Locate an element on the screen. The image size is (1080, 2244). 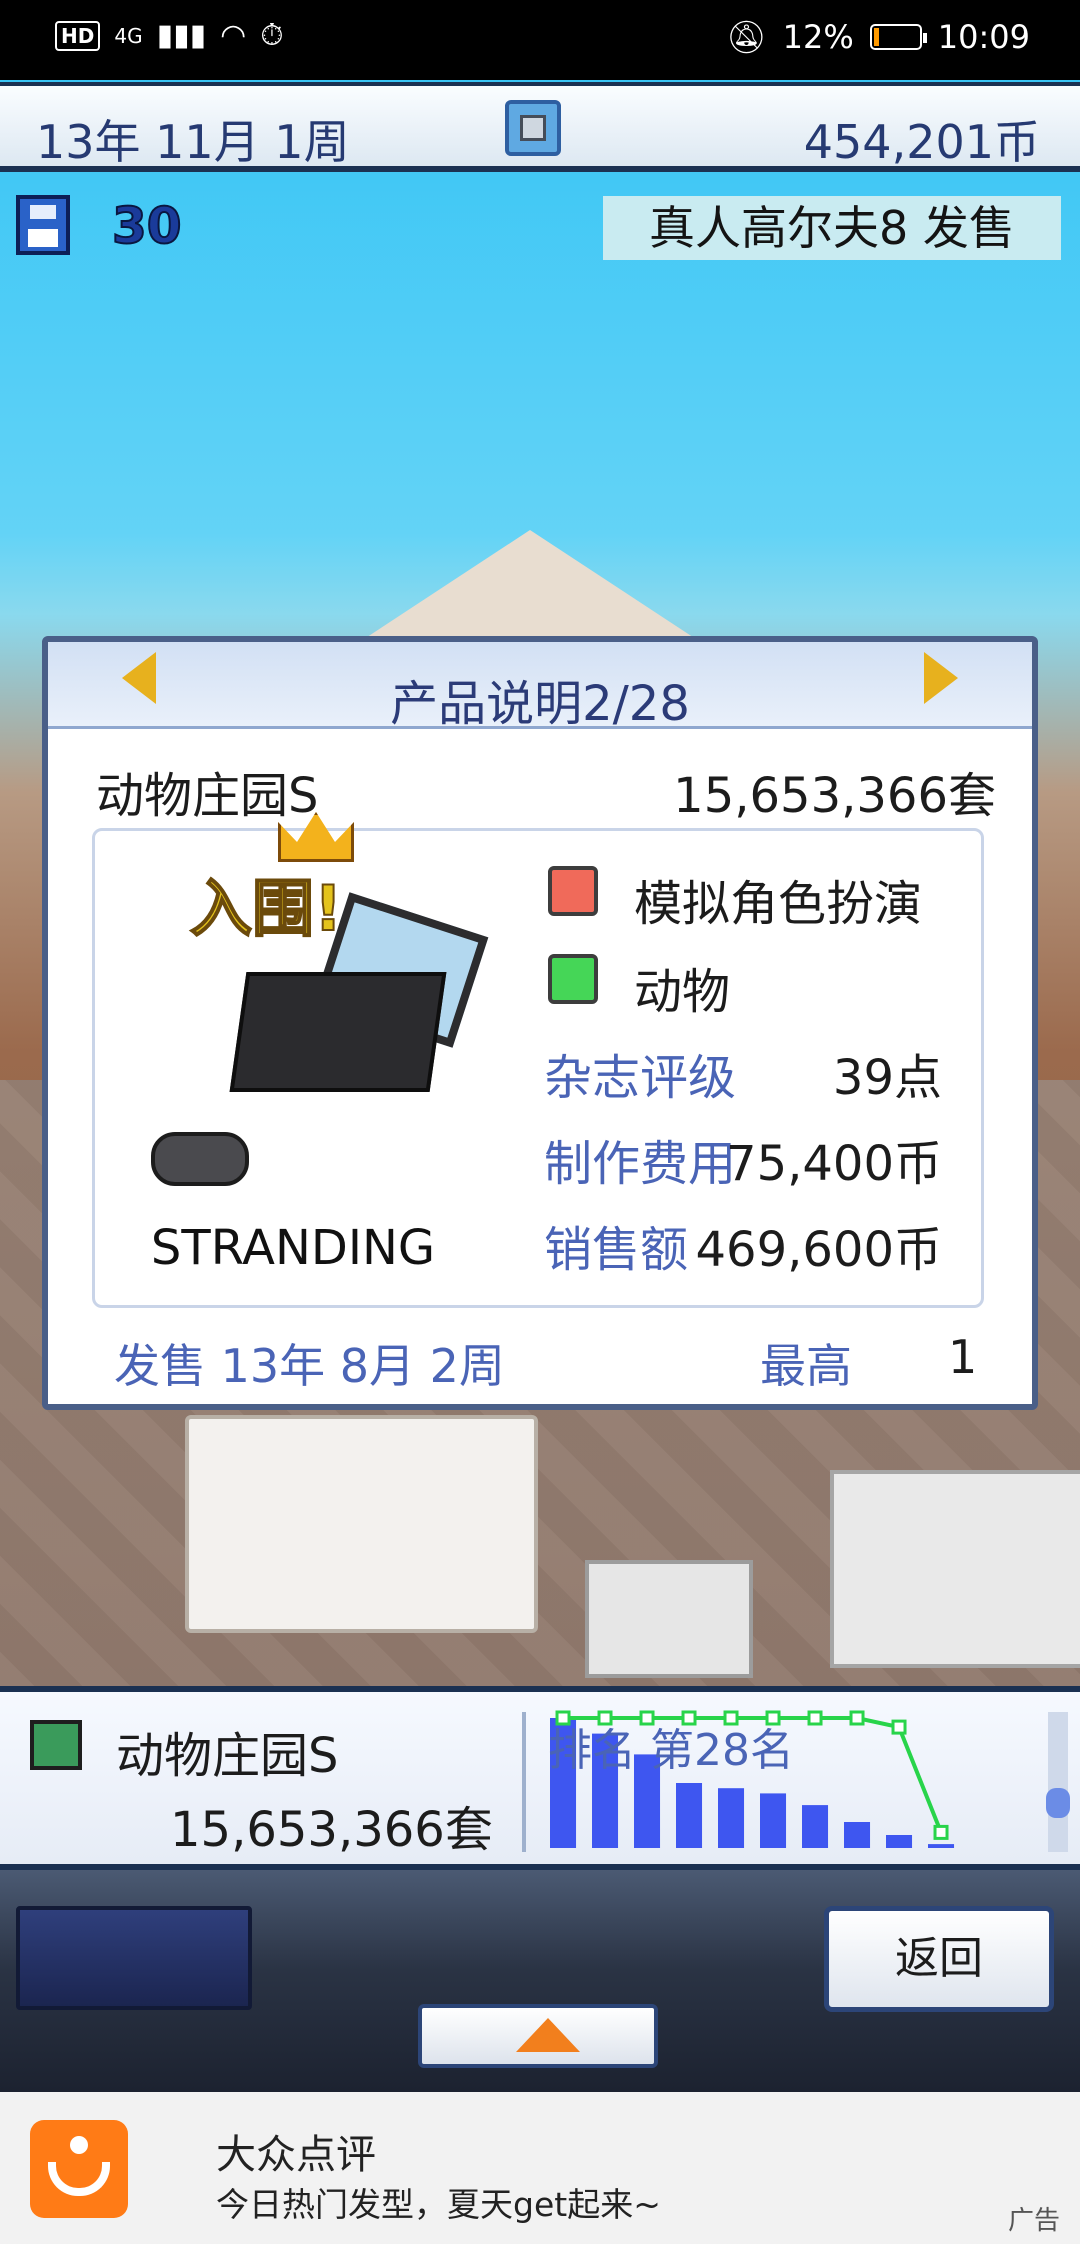
ad-banner: 大众点评 今日热门发型，夏天get起来~ 广告 is located at coordinates (540, 2168).